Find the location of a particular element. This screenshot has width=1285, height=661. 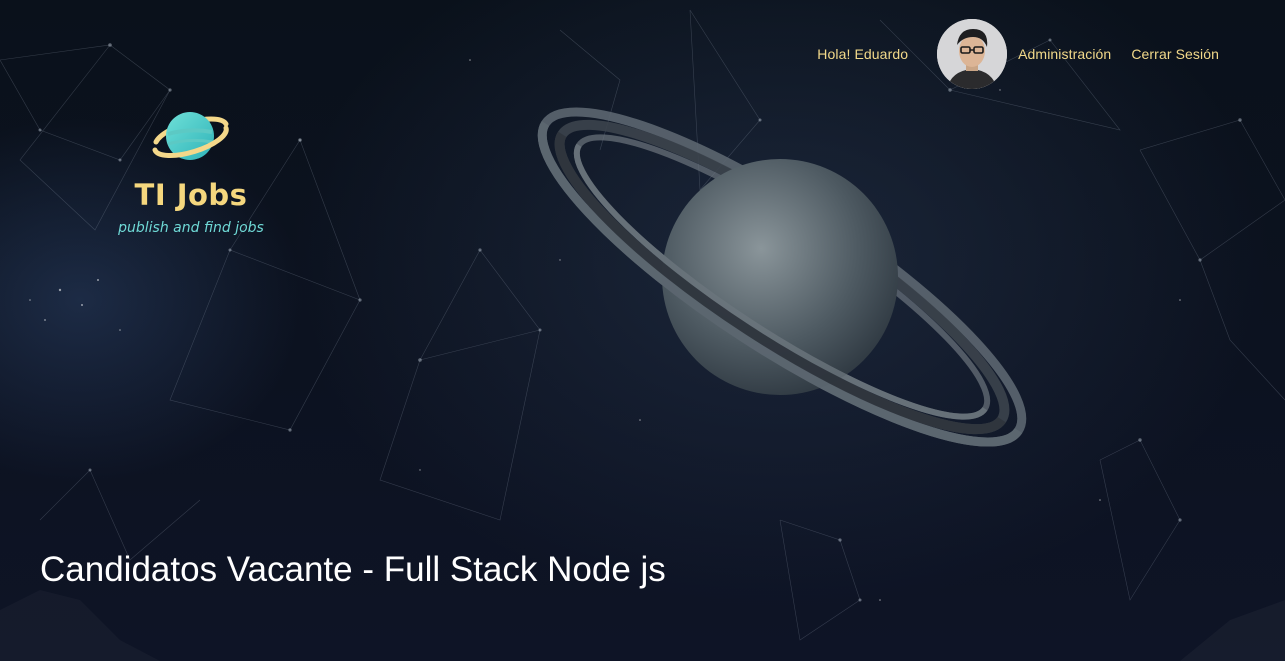

page-title: Candidatos Vacante - Full Stack Node js is located at coordinates (353, 569).